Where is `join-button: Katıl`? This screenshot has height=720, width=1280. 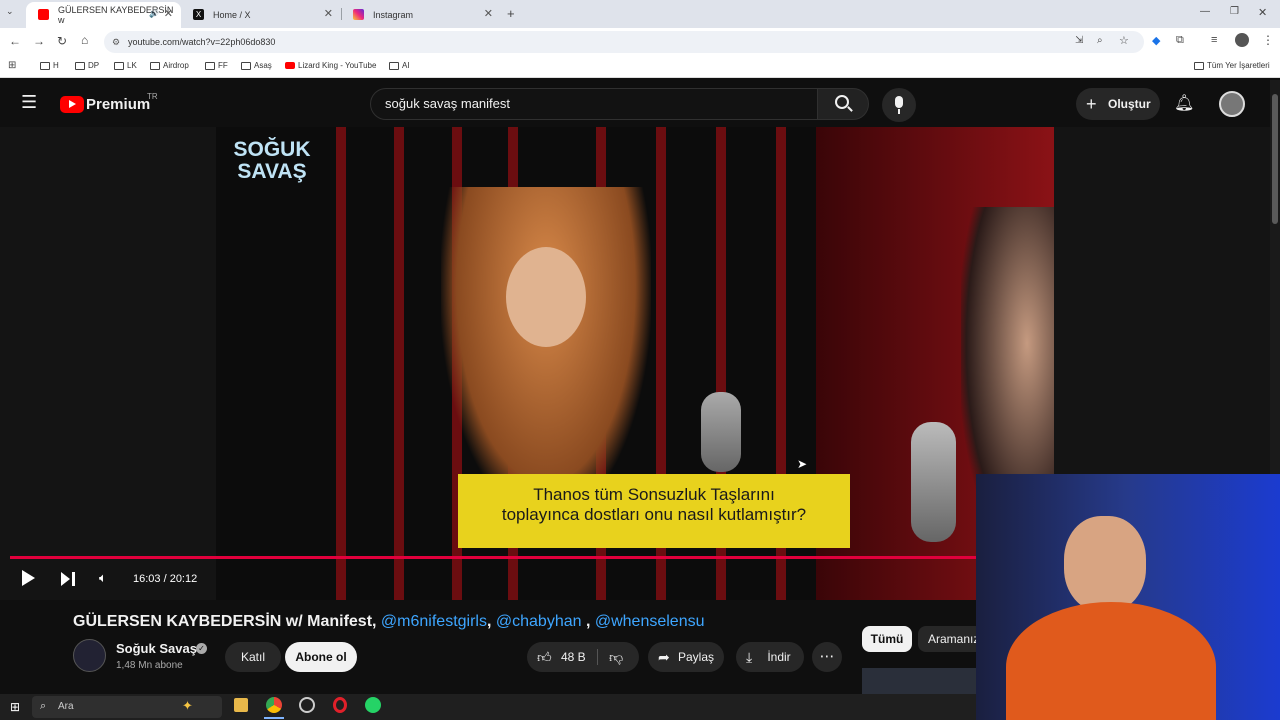 join-button: Katıl is located at coordinates (253, 657).